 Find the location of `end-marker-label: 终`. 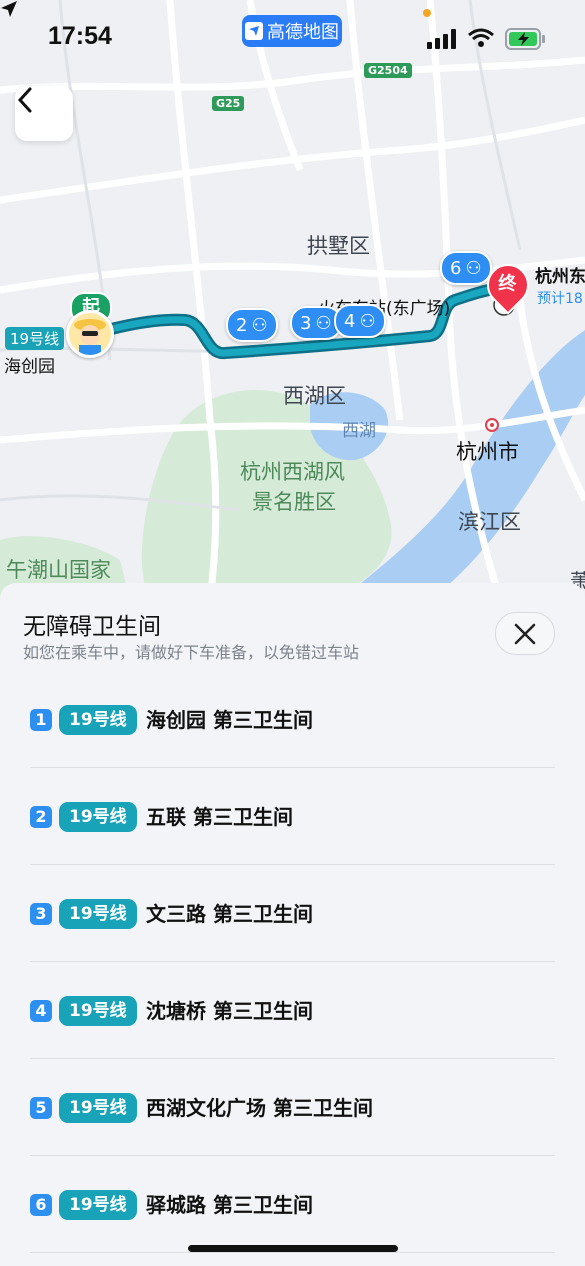

end-marker-label: 终 is located at coordinates (507, 284).